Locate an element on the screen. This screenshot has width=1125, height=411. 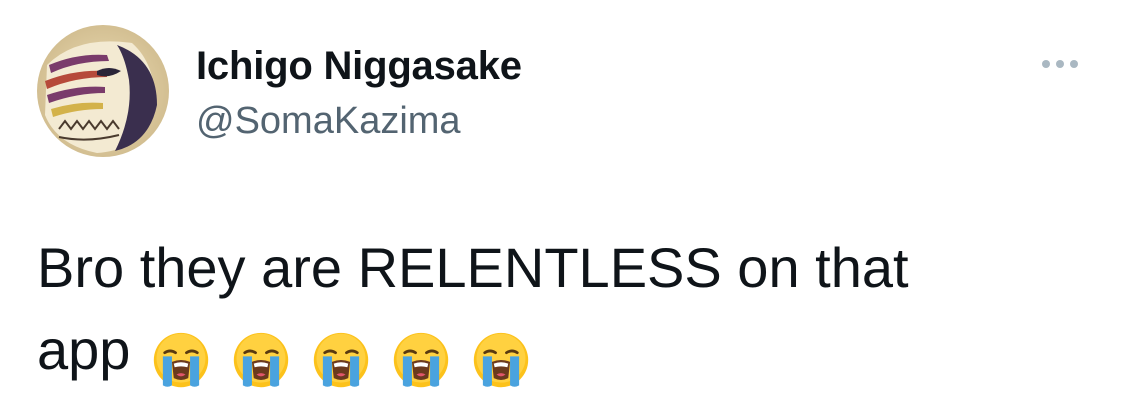
user-avatar is located at coordinates (103, 91).